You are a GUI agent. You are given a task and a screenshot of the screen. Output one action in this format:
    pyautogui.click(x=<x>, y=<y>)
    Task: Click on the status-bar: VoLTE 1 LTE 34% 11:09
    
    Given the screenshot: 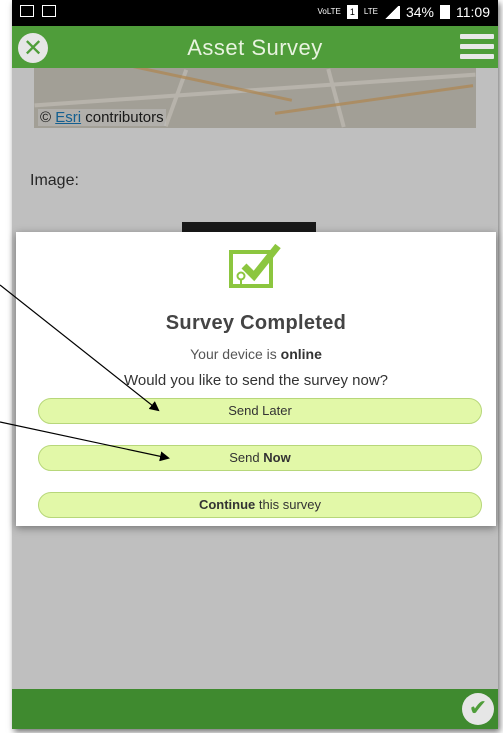 What is the action you would take?
    pyautogui.click(x=255, y=13)
    